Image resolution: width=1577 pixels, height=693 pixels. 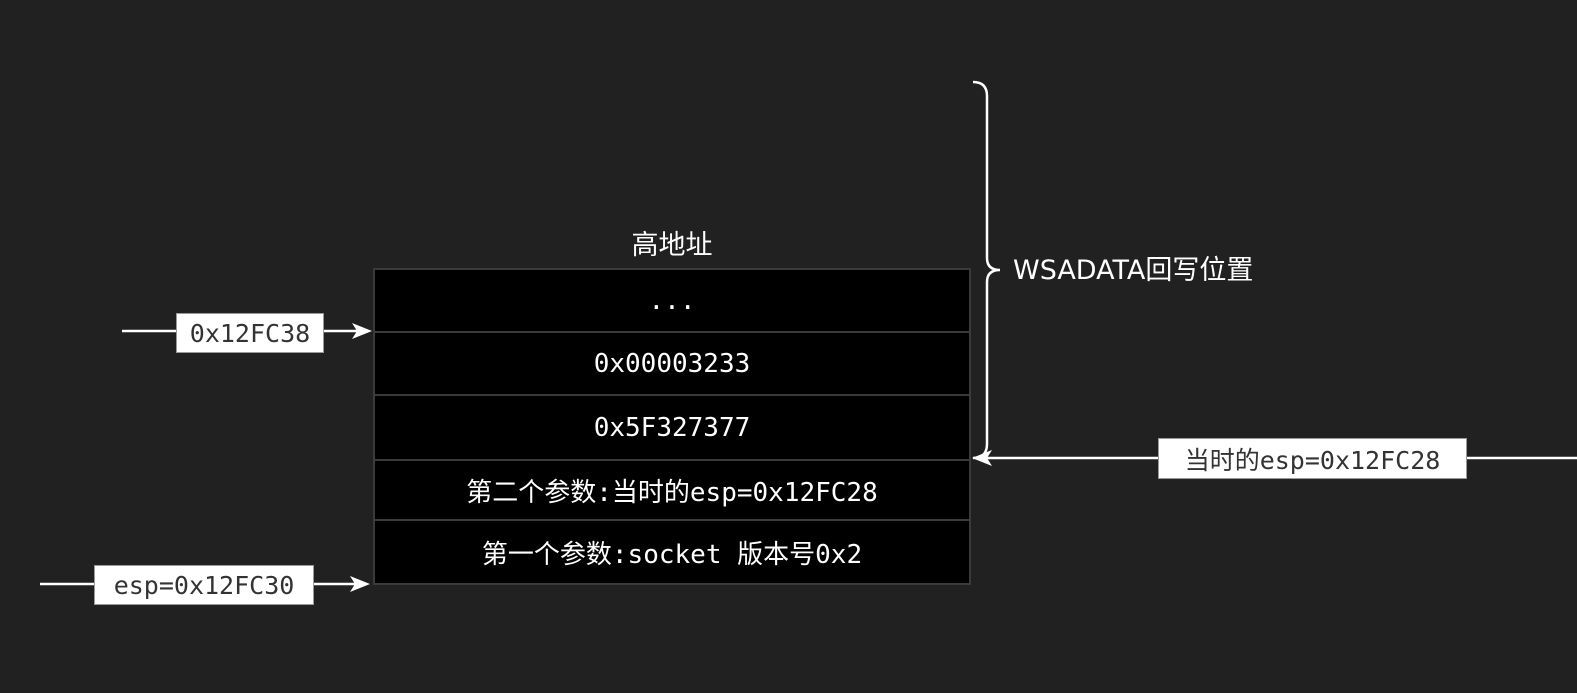 I want to click on brace-label: WSADATA回写位置, so click(x=1133, y=270).